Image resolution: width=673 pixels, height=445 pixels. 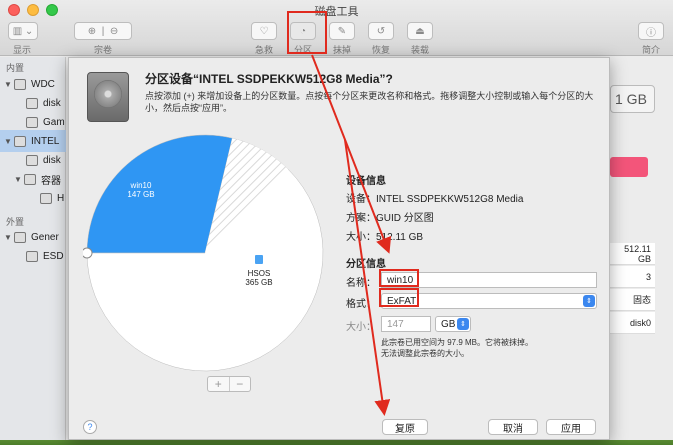 I want to click on partition-size-key: 大小：, so click(x=361, y=327).